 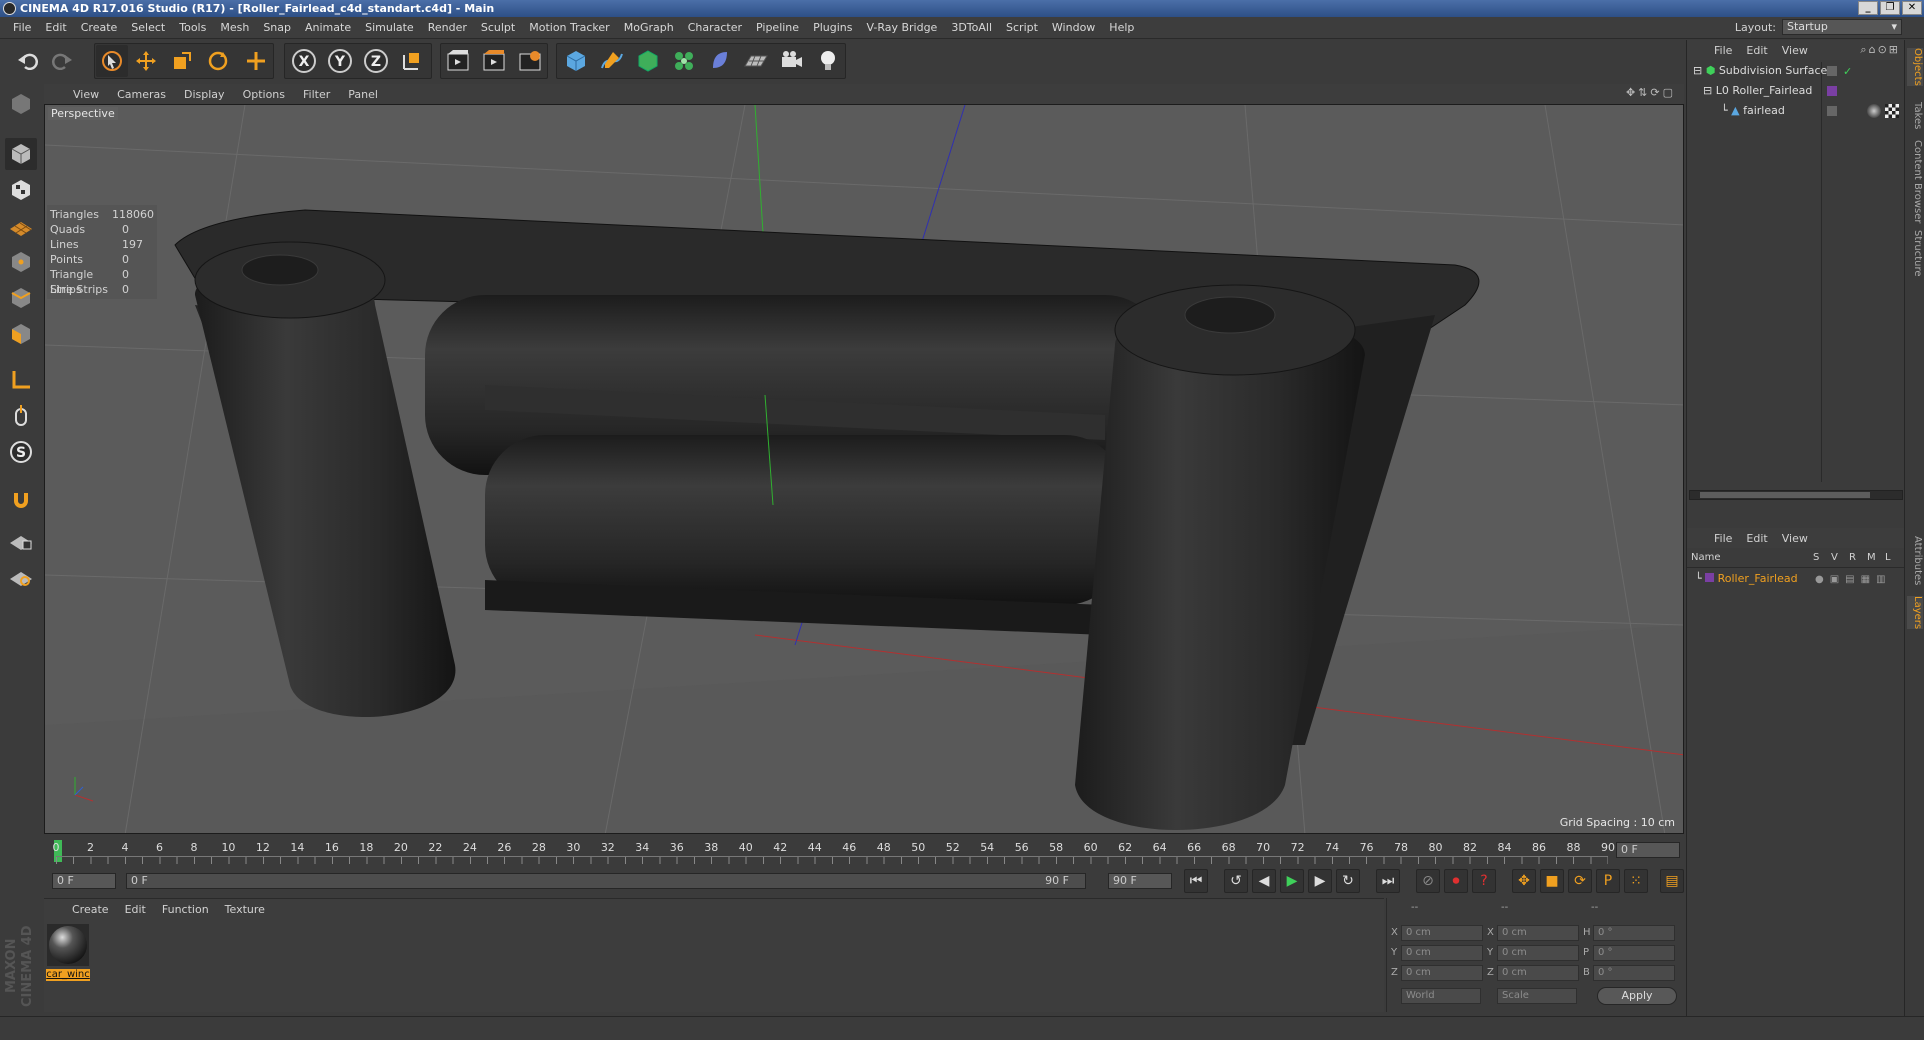 I want to click on layer-toggle-icons: ●▣▤▦▥, so click(x=1853, y=579).